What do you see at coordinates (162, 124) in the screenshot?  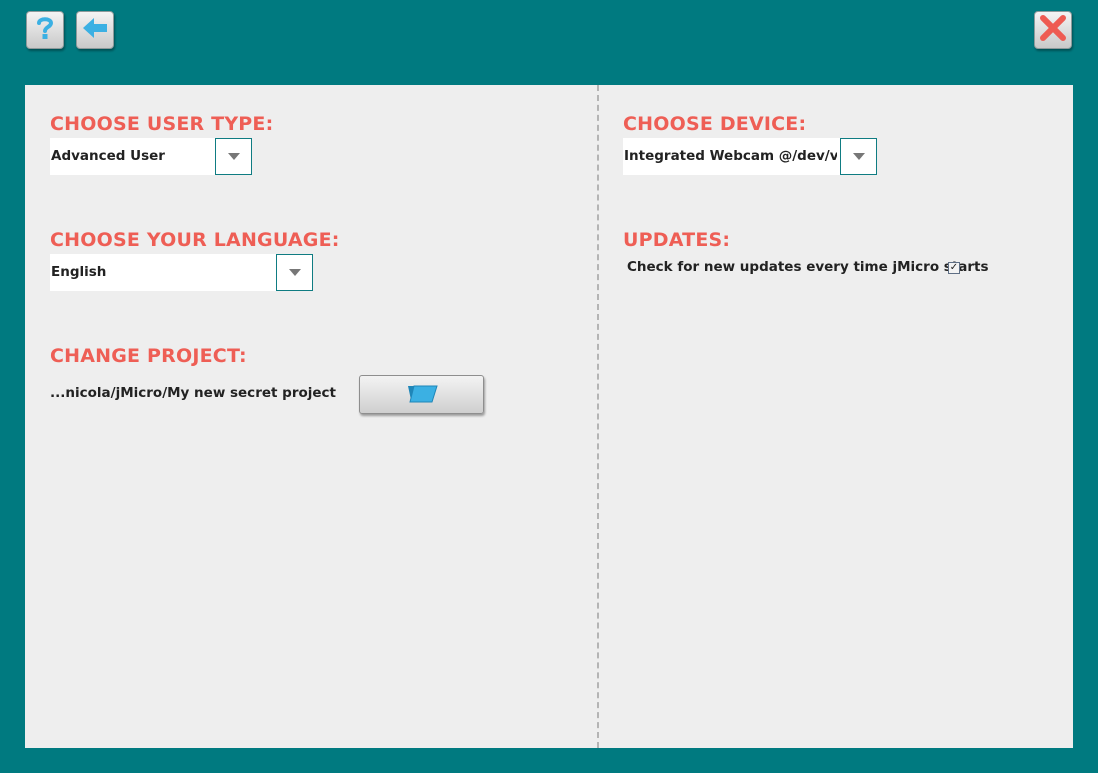 I see `user-type-heading: CHOOSE USER TYPE:` at bounding box center [162, 124].